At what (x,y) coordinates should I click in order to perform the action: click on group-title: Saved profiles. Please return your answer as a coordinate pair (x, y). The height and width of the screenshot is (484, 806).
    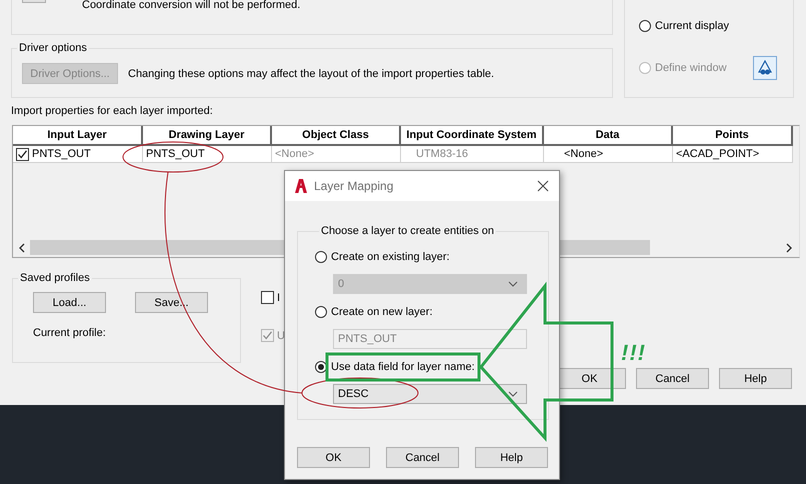
    Looking at the image, I should click on (55, 278).